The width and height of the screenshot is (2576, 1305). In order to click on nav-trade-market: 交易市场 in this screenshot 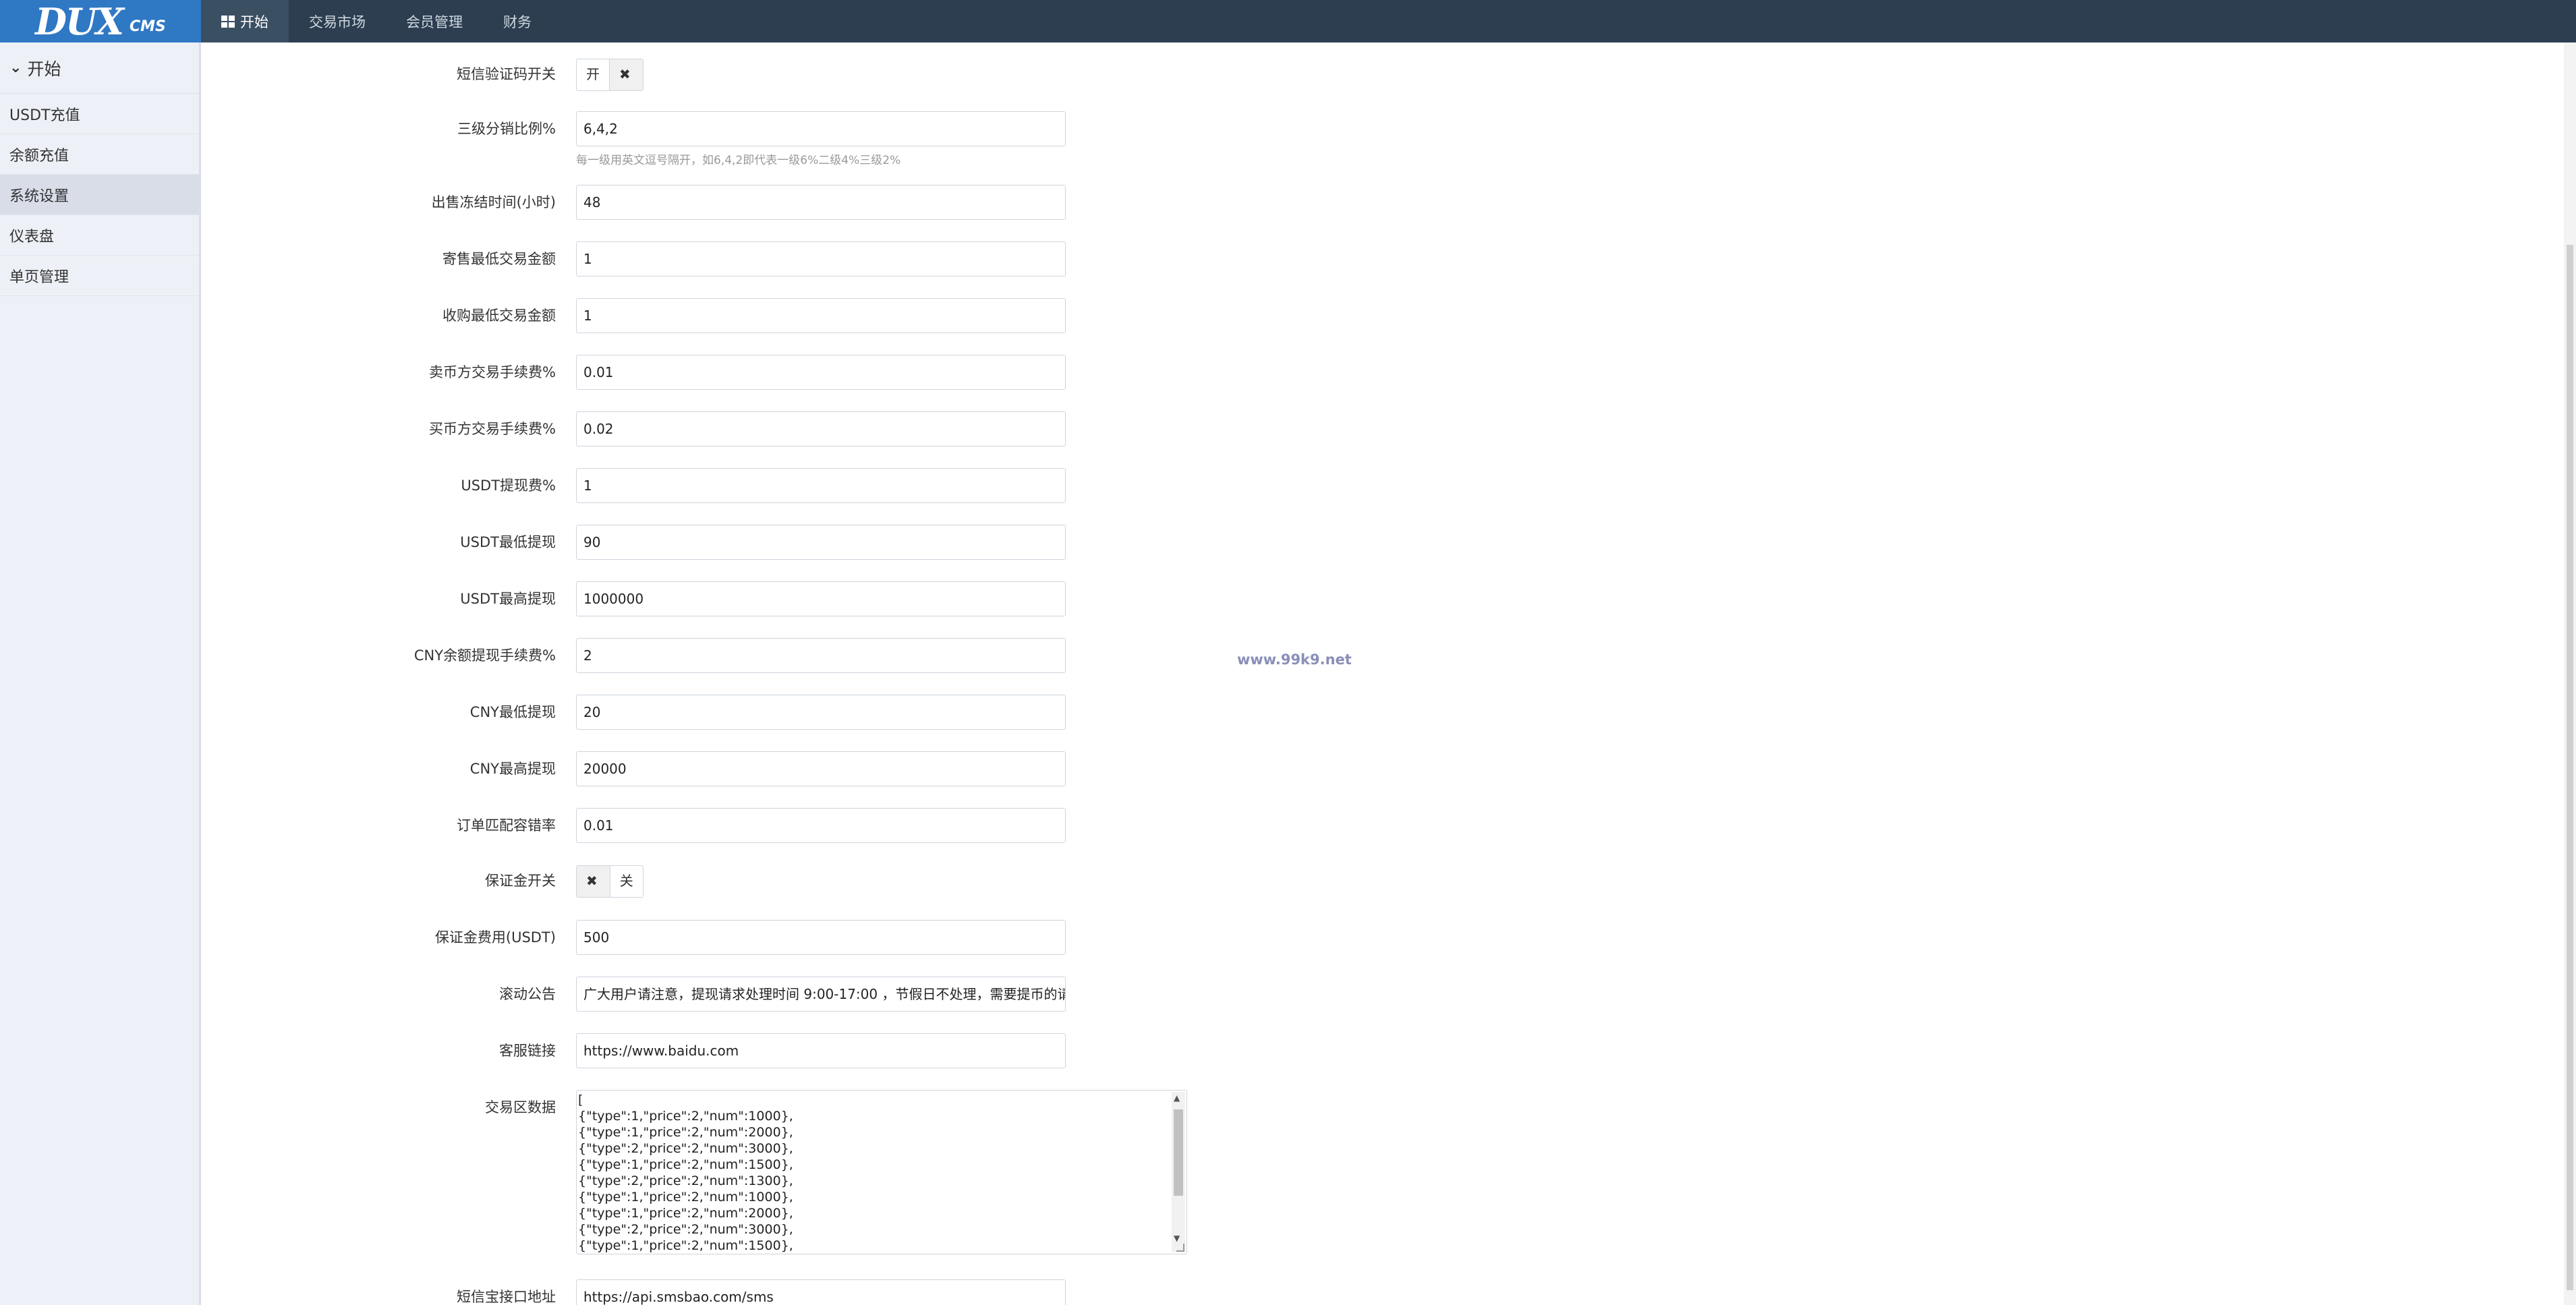, I will do `click(337, 21)`.